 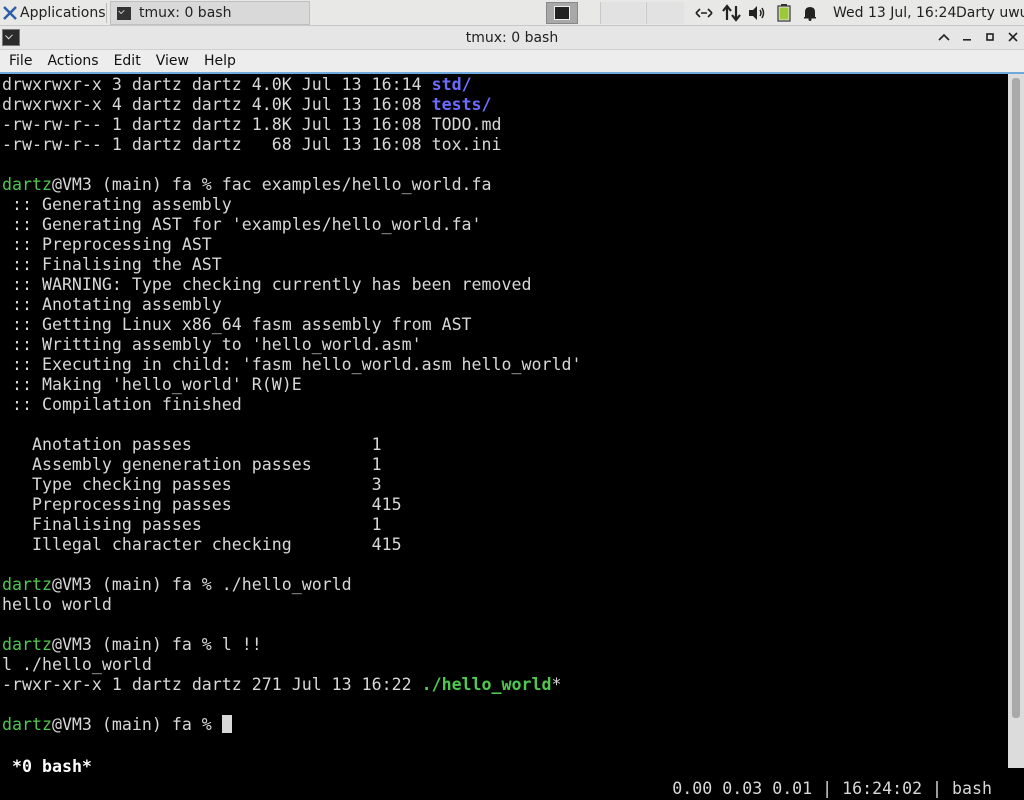 I want to click on volume-icon, so click(x=758, y=13).